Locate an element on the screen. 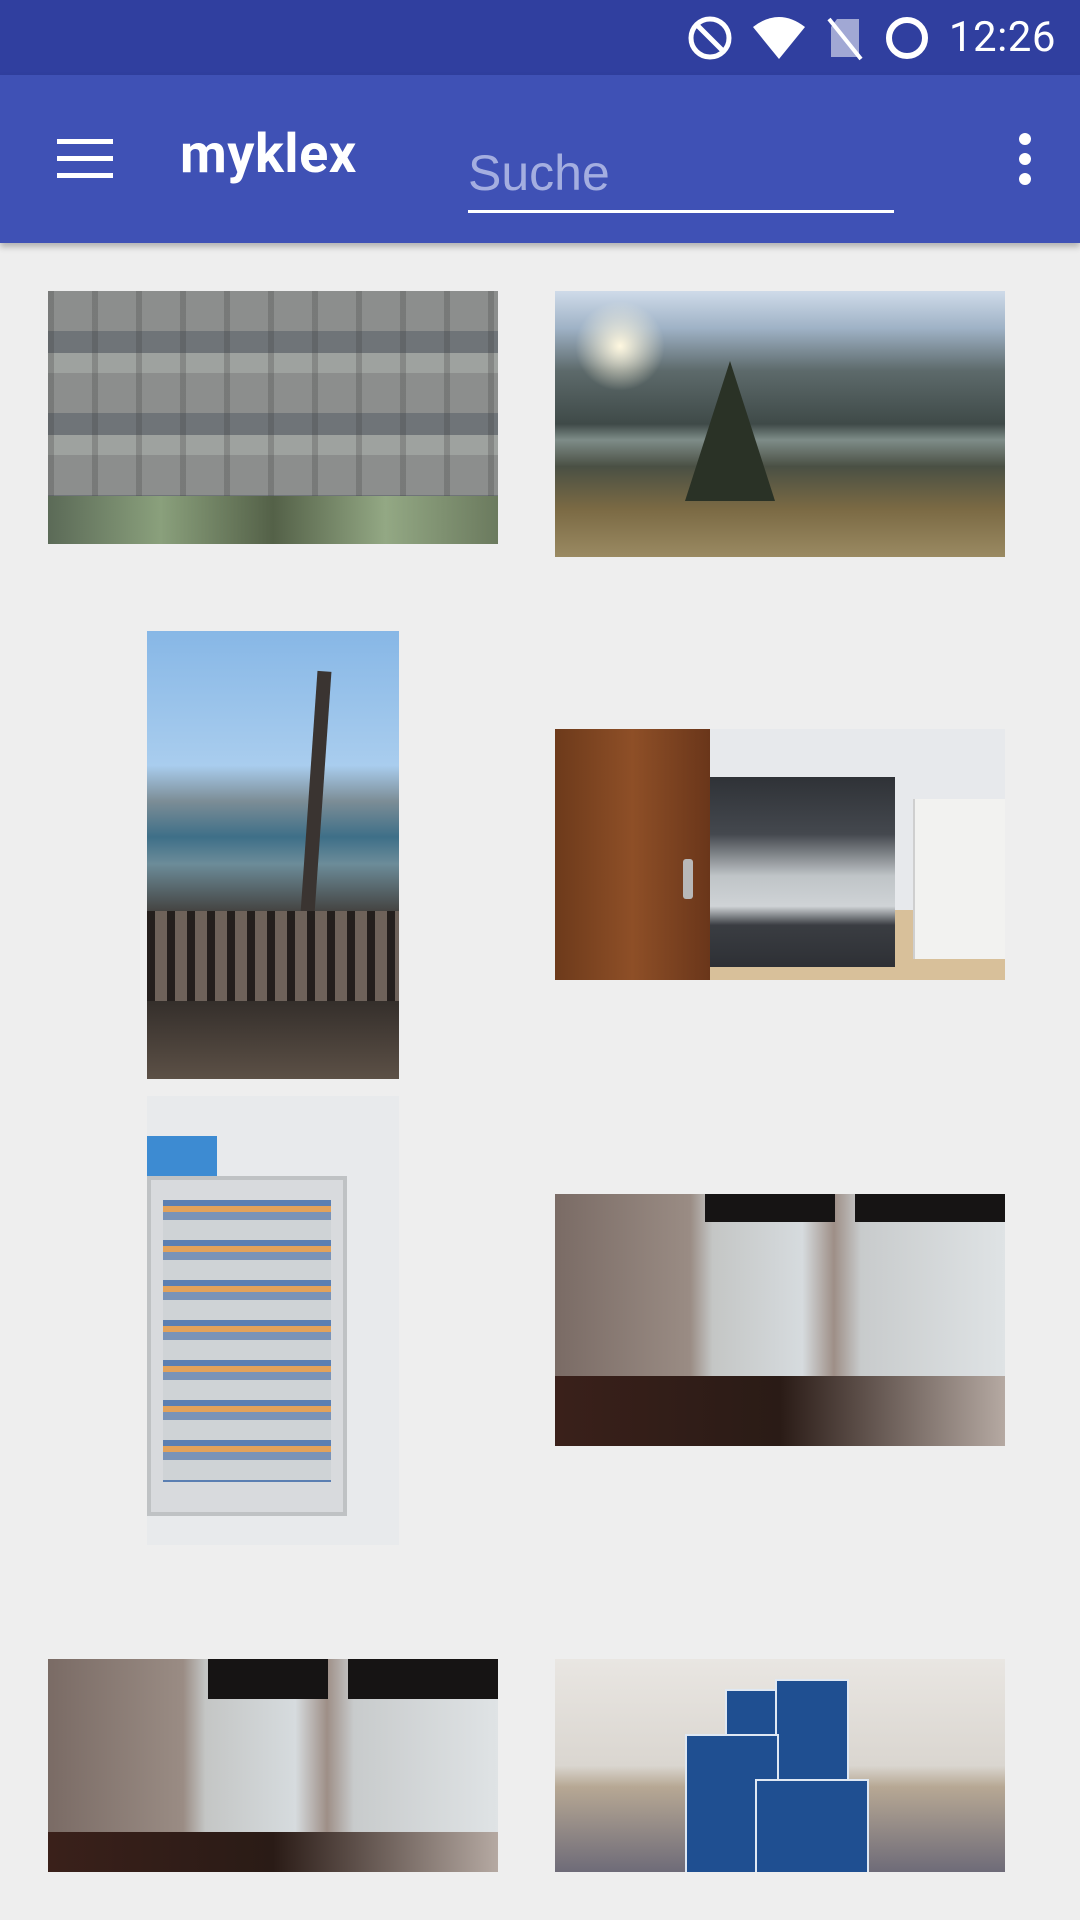  wifi-icon is located at coordinates (778, 37).